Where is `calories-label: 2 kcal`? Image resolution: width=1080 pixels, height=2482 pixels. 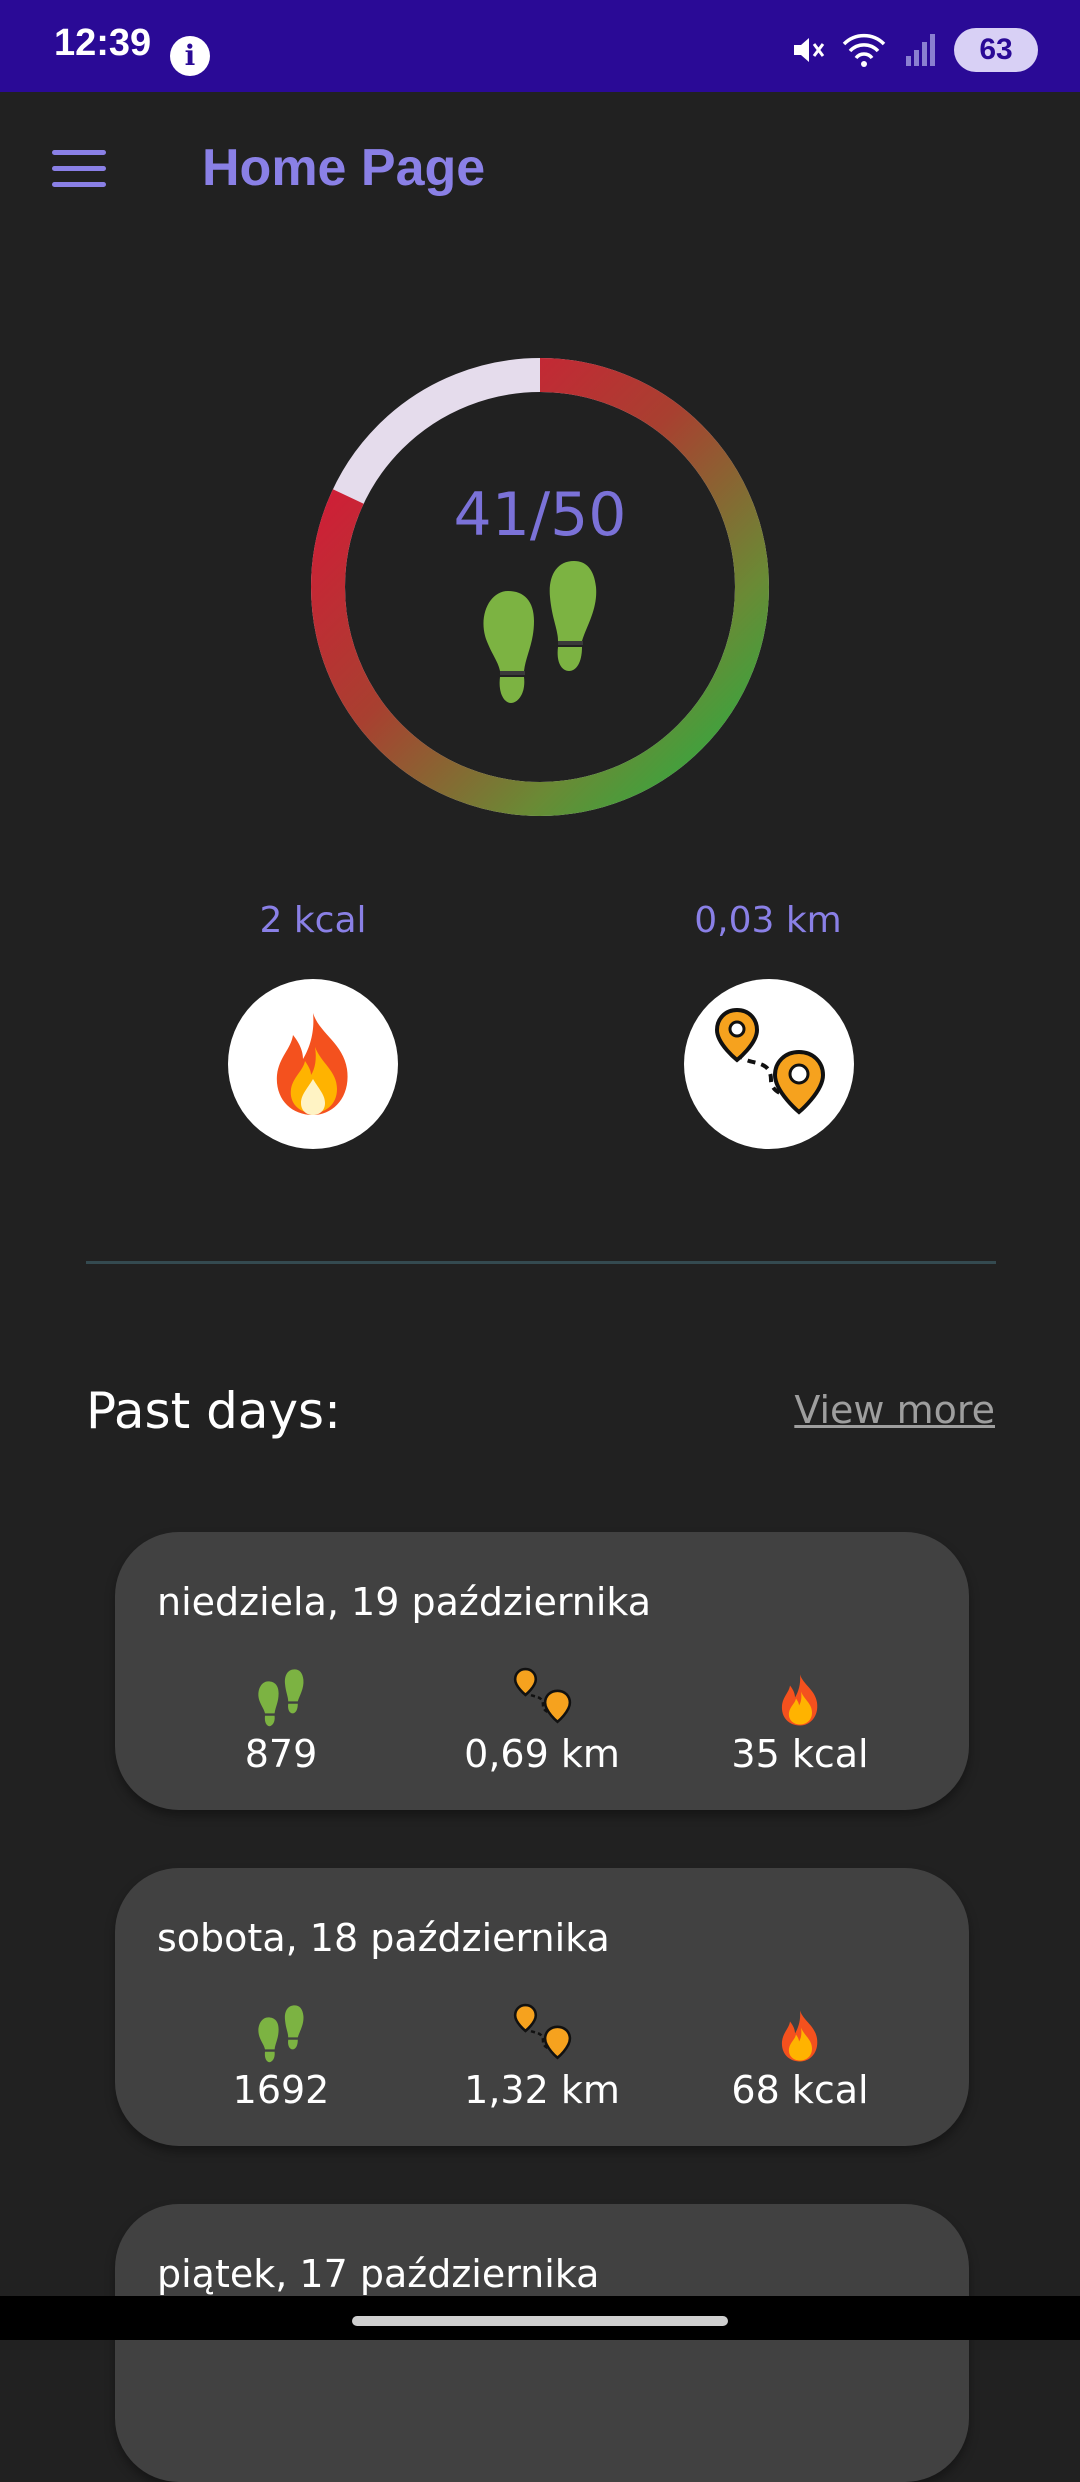
calories-label: 2 kcal is located at coordinates (313, 920).